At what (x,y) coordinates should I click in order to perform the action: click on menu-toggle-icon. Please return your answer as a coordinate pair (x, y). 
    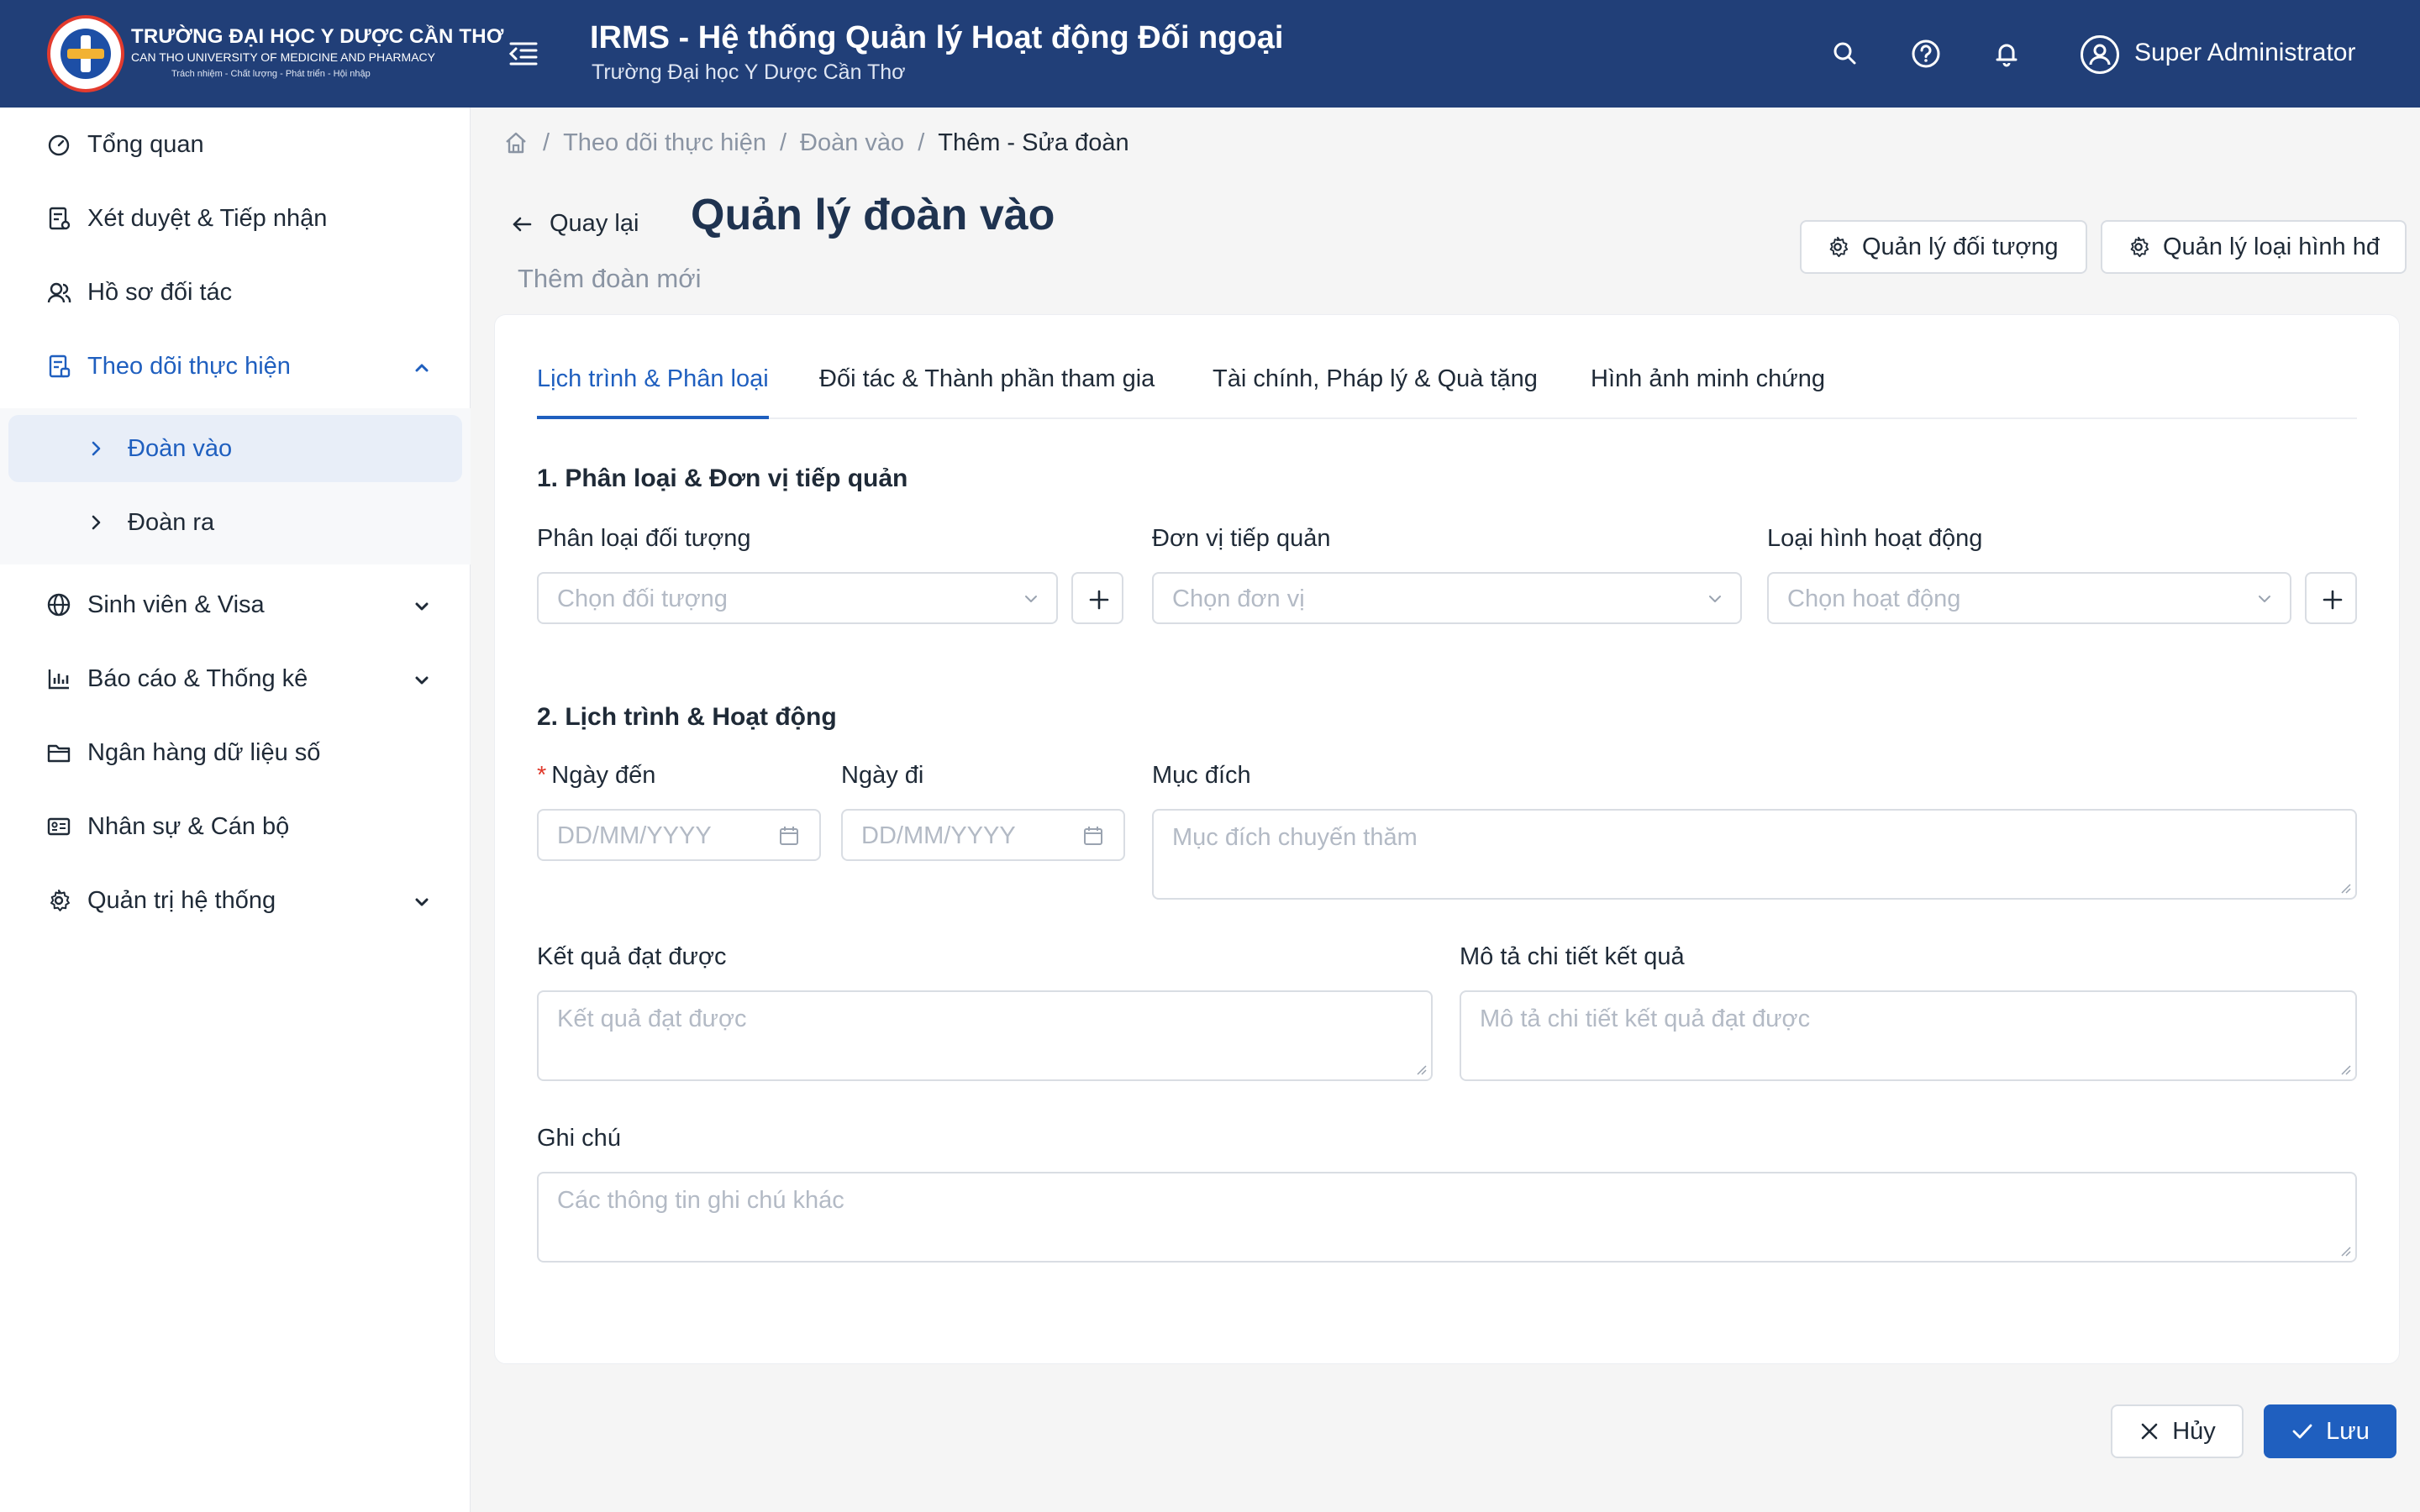
    Looking at the image, I should click on (523, 54).